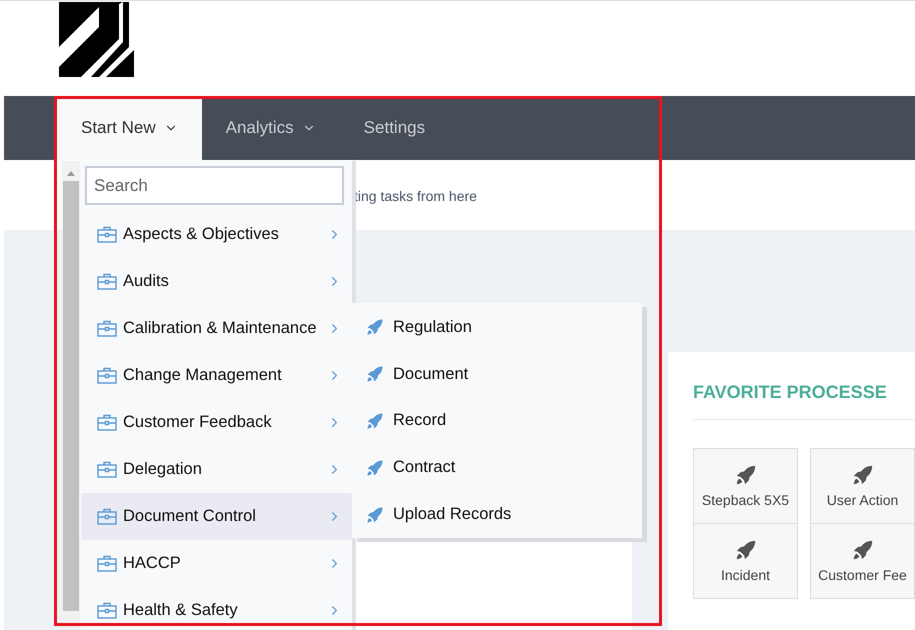  What do you see at coordinates (216, 375) in the screenshot?
I see `menu-item: Change Management` at bounding box center [216, 375].